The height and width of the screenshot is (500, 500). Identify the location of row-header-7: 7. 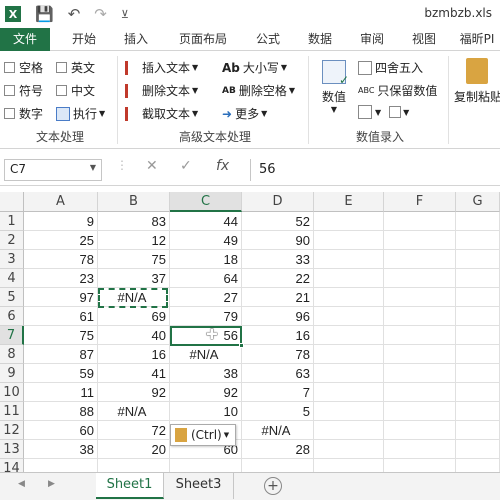
(12, 335).